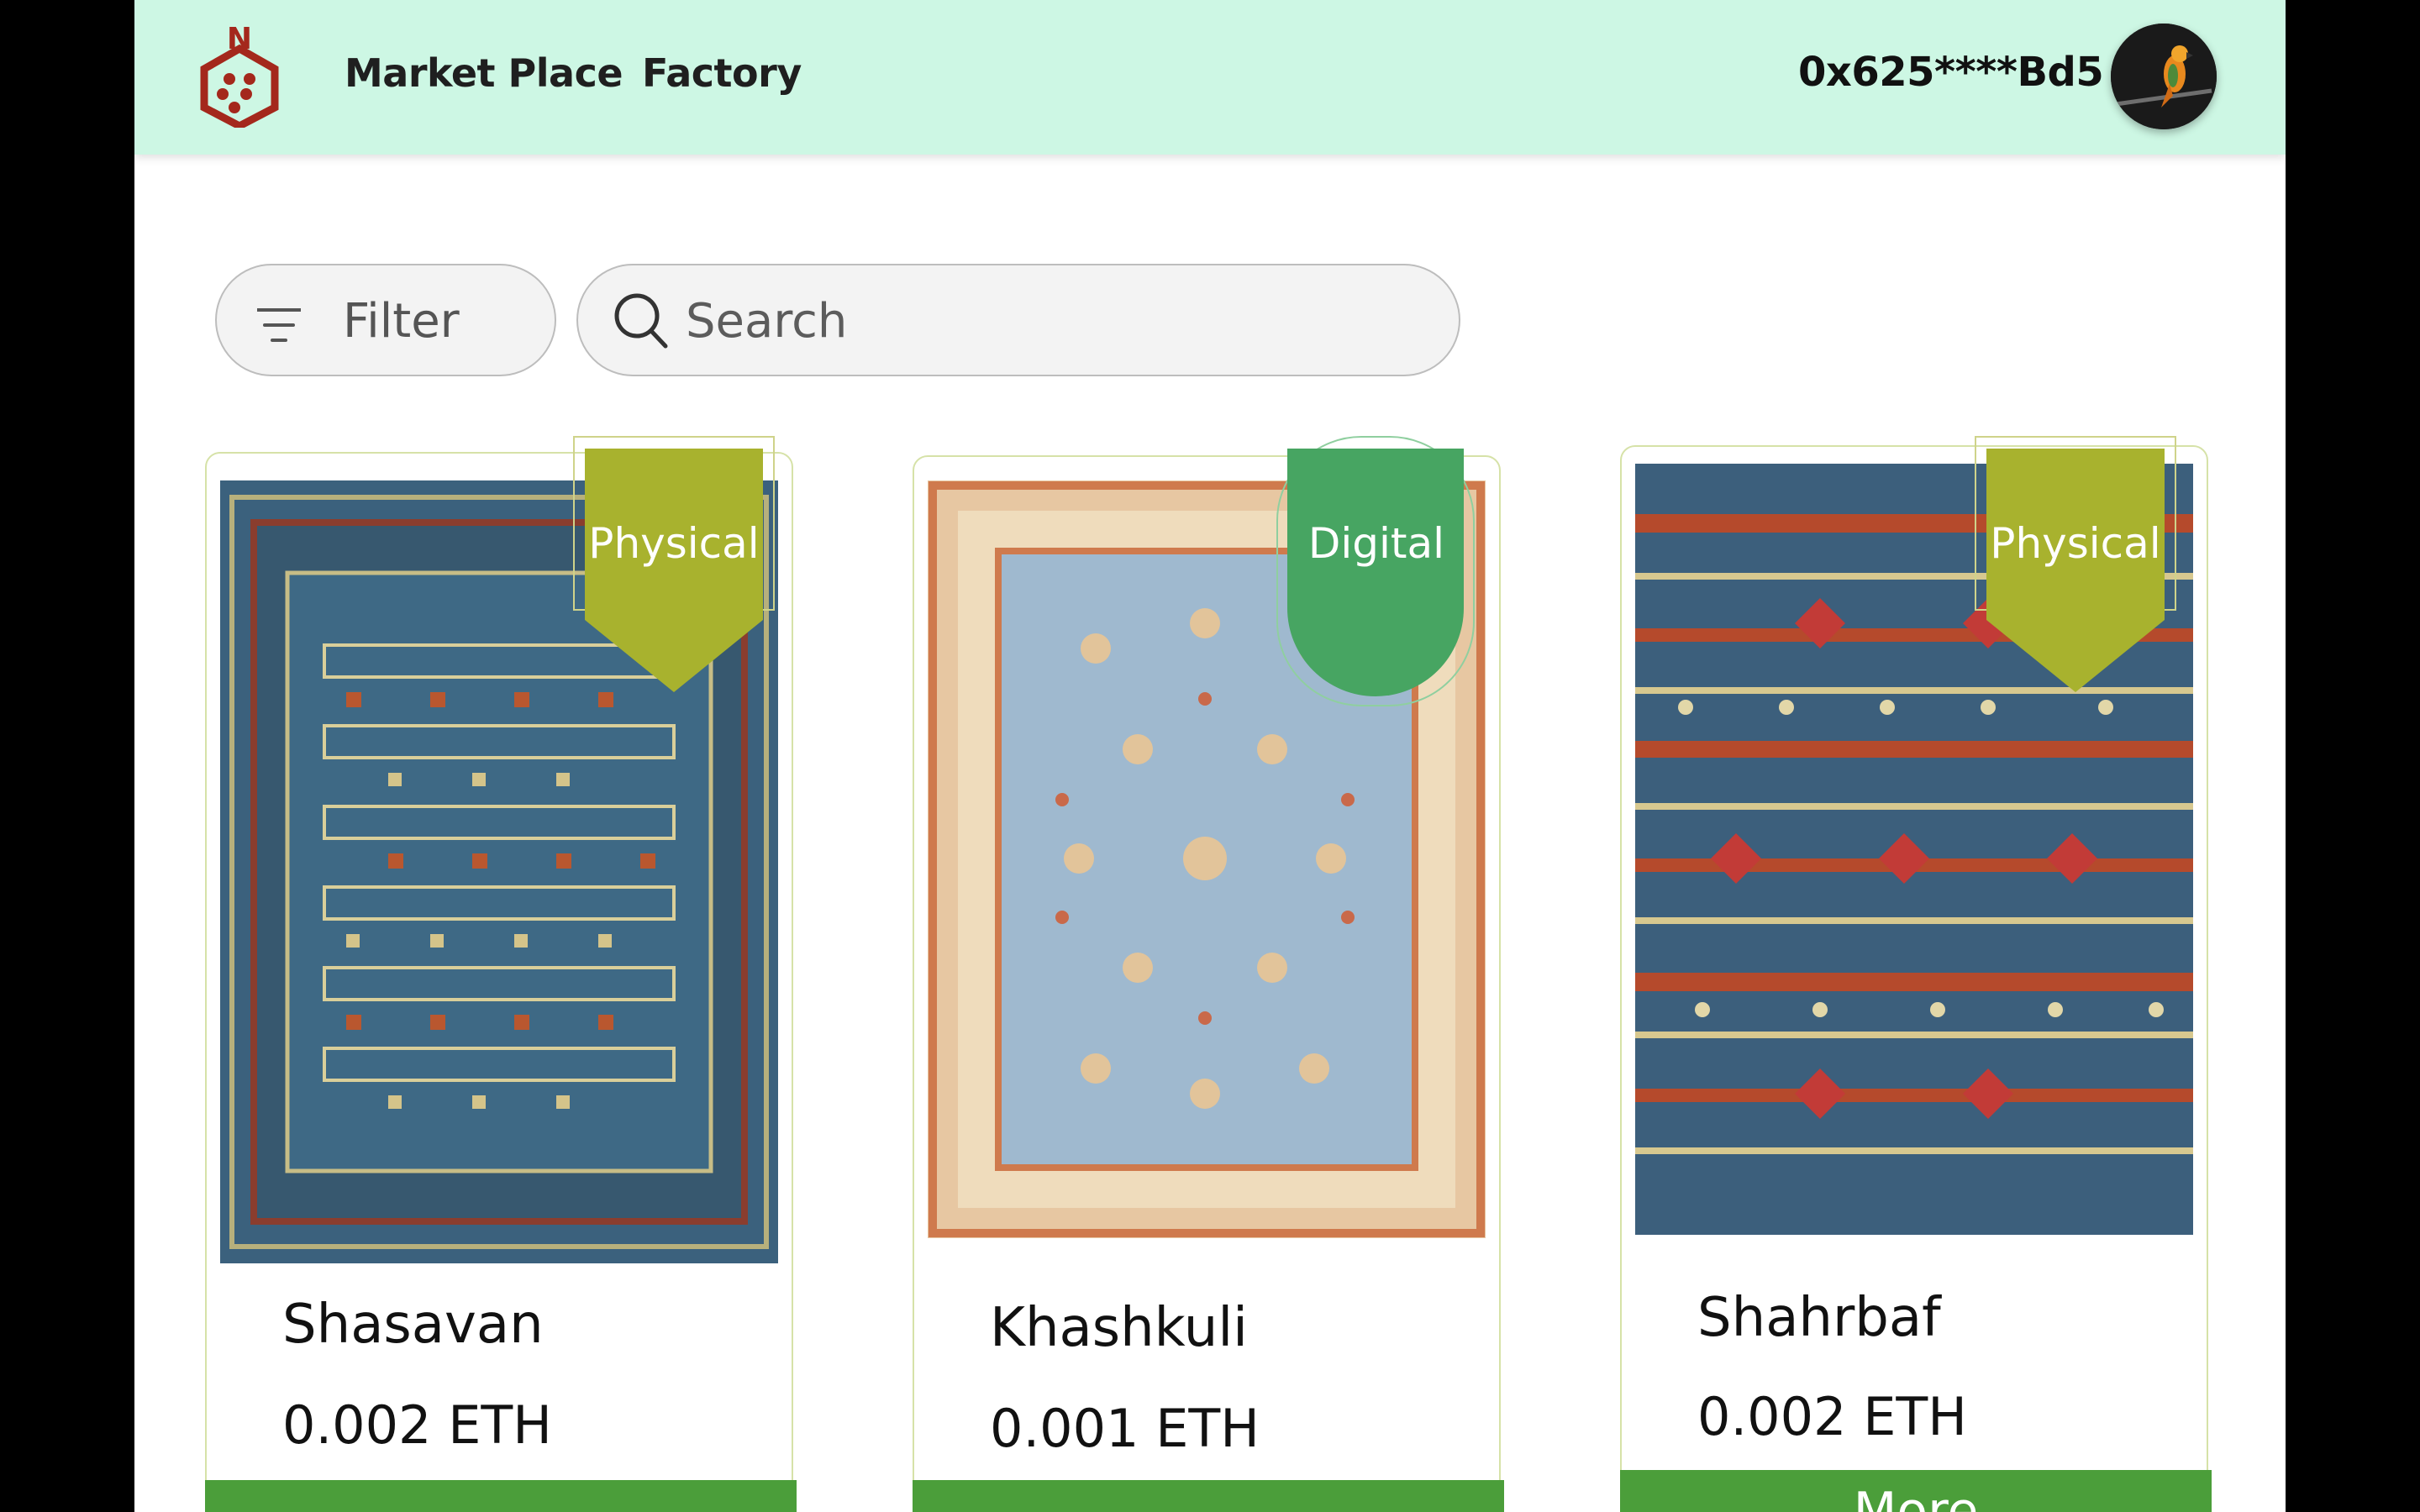  I want to click on digital-badge: Digital, so click(1377, 573).